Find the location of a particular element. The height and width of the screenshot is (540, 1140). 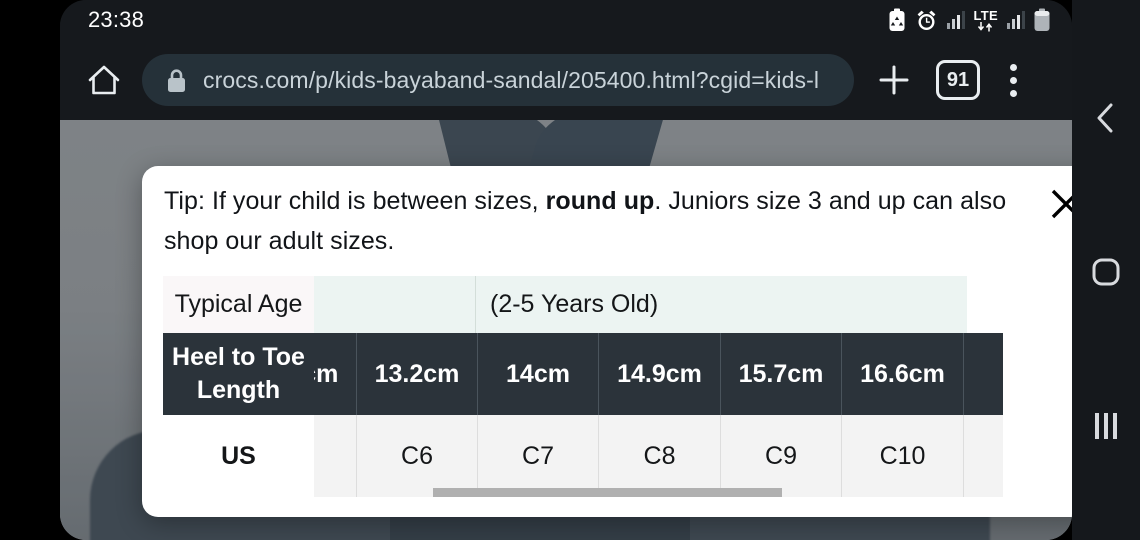

home-icon is located at coordinates (104, 80).